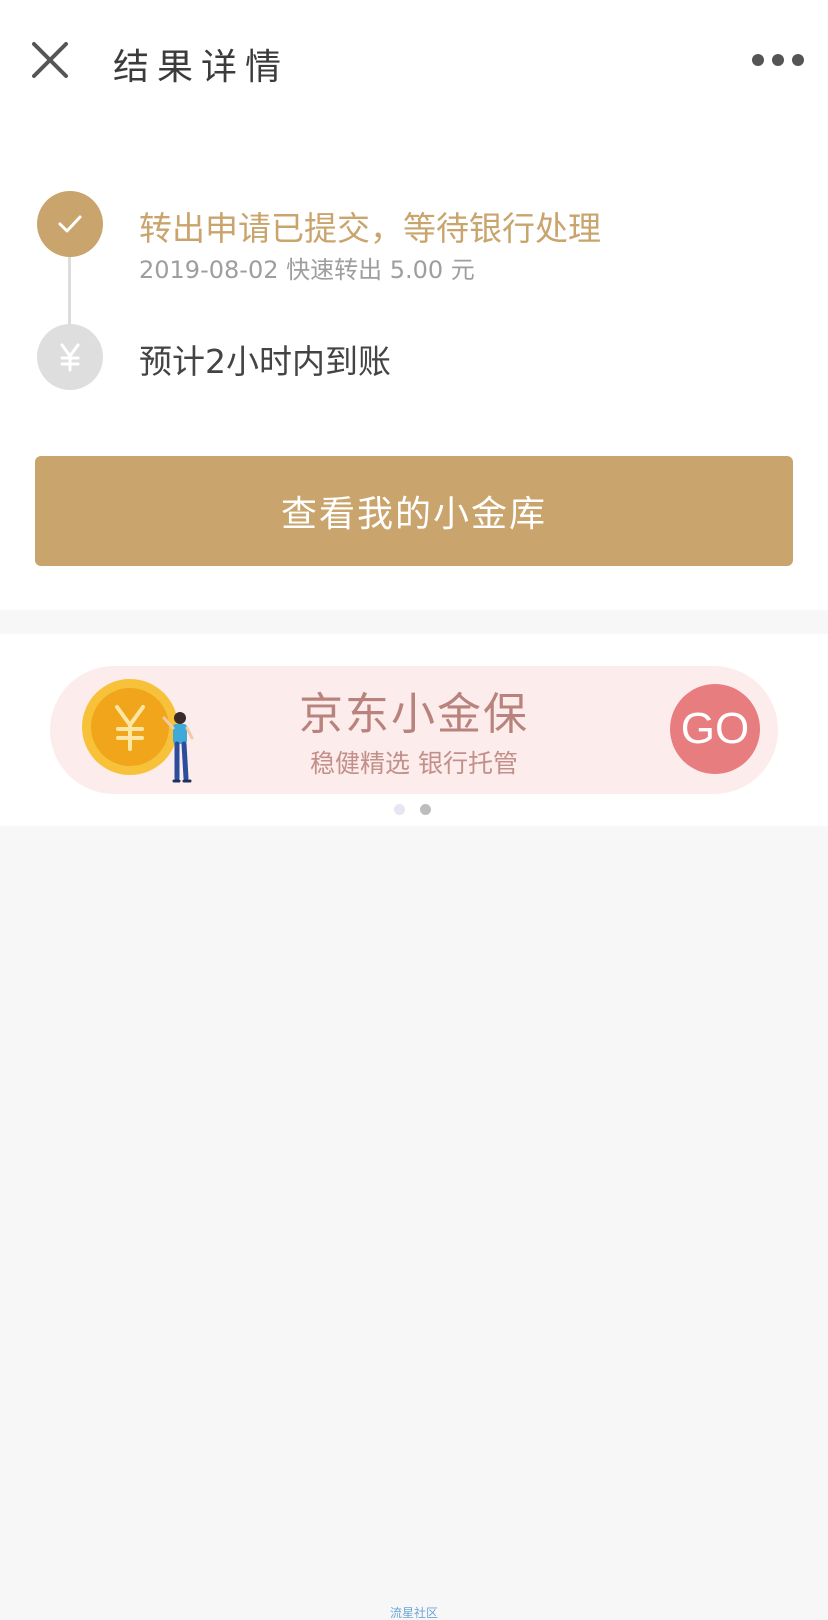  I want to click on view-vault-button: 查看我的小金库, so click(414, 511).